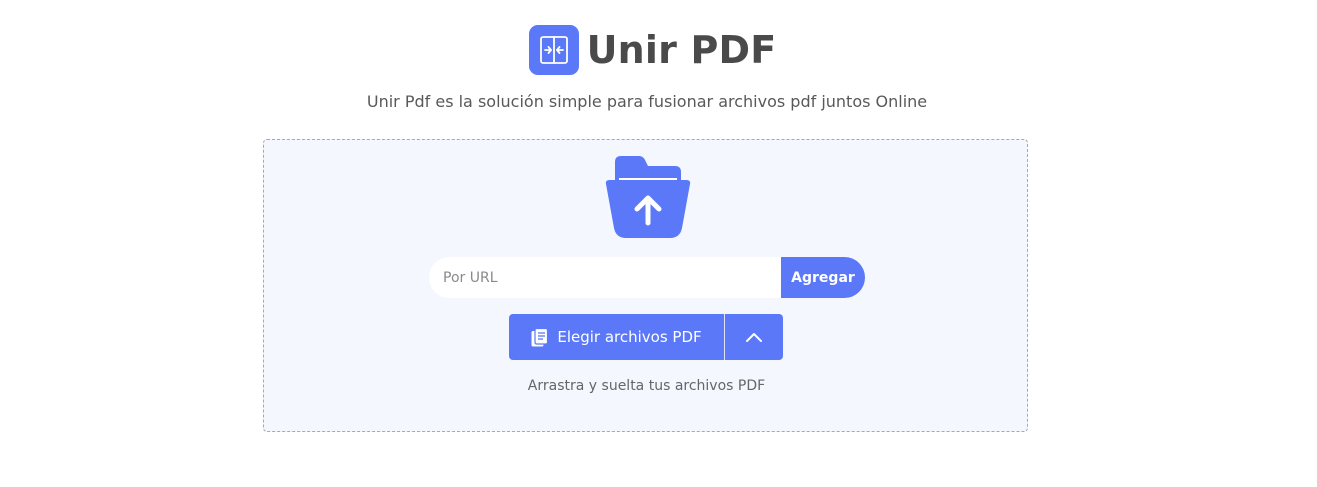 The width and height of the screenshot is (1317, 487). I want to click on drop-hint: Arrastra y suelta tus archivos PDF, so click(646, 386).